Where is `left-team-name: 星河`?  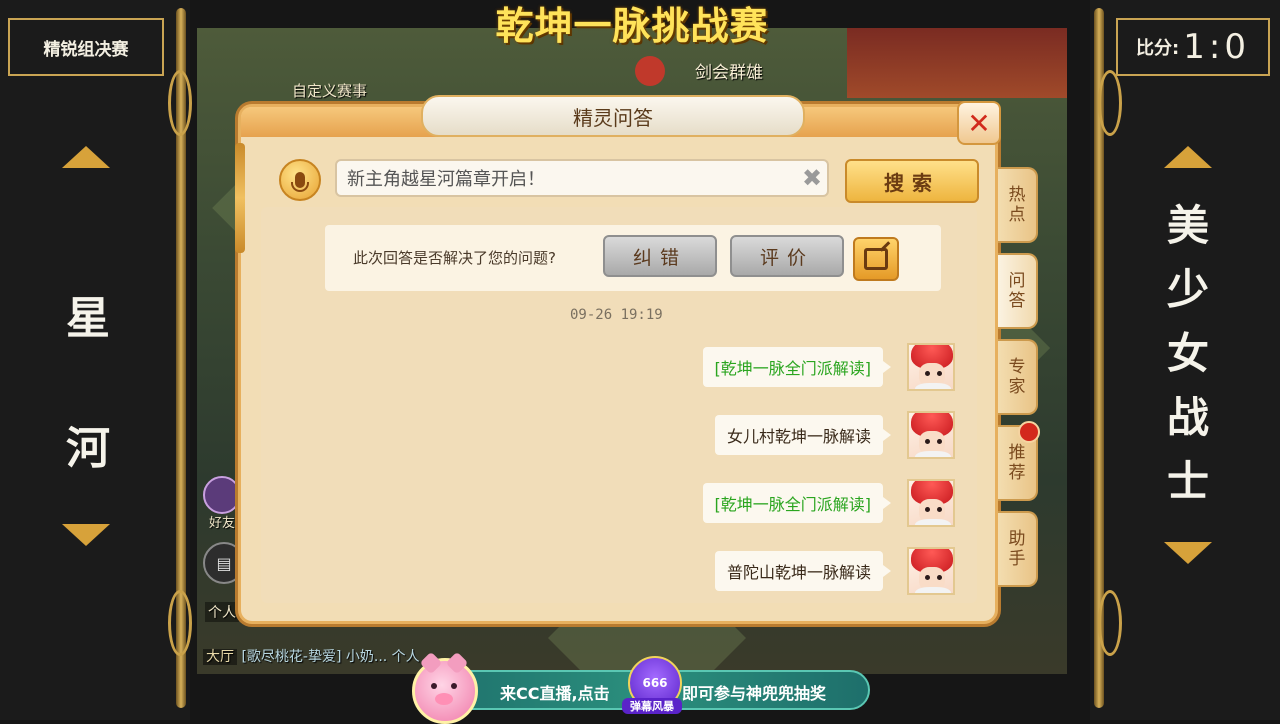
left-team-name: 星河 is located at coordinates (88, 383).